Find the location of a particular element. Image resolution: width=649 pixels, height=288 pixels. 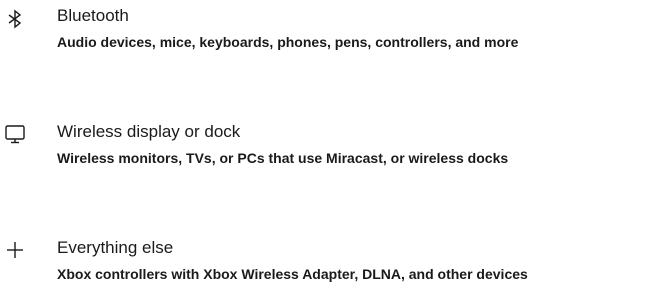

bluetooth-icon is located at coordinates (15, 19).